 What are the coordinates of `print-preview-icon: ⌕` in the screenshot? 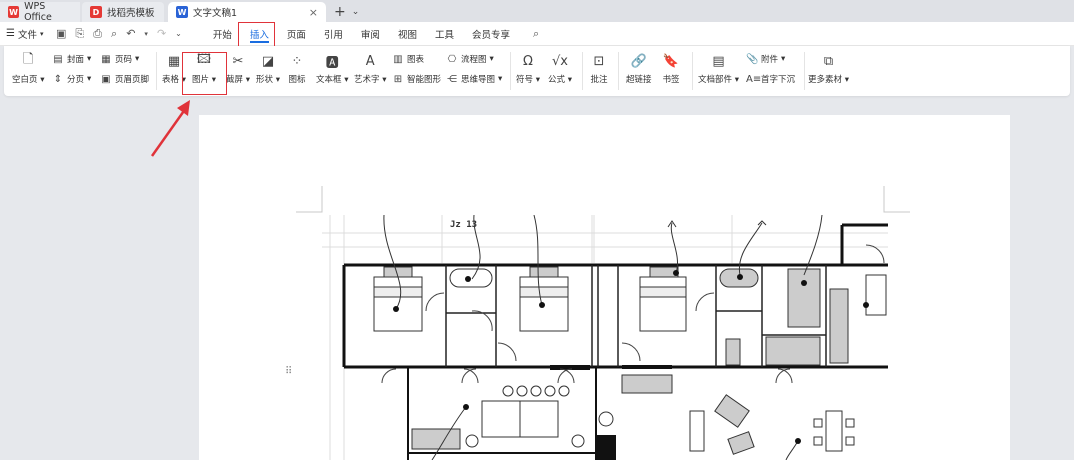 It's located at (114, 34).